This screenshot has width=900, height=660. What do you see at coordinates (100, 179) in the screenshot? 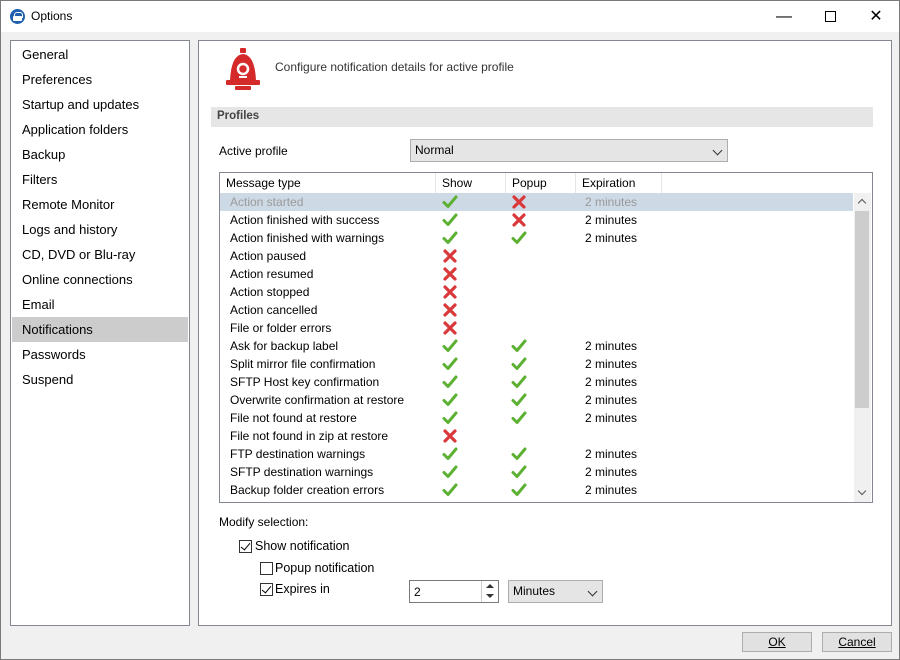
I see `sidebar-item-filters: Filters` at bounding box center [100, 179].